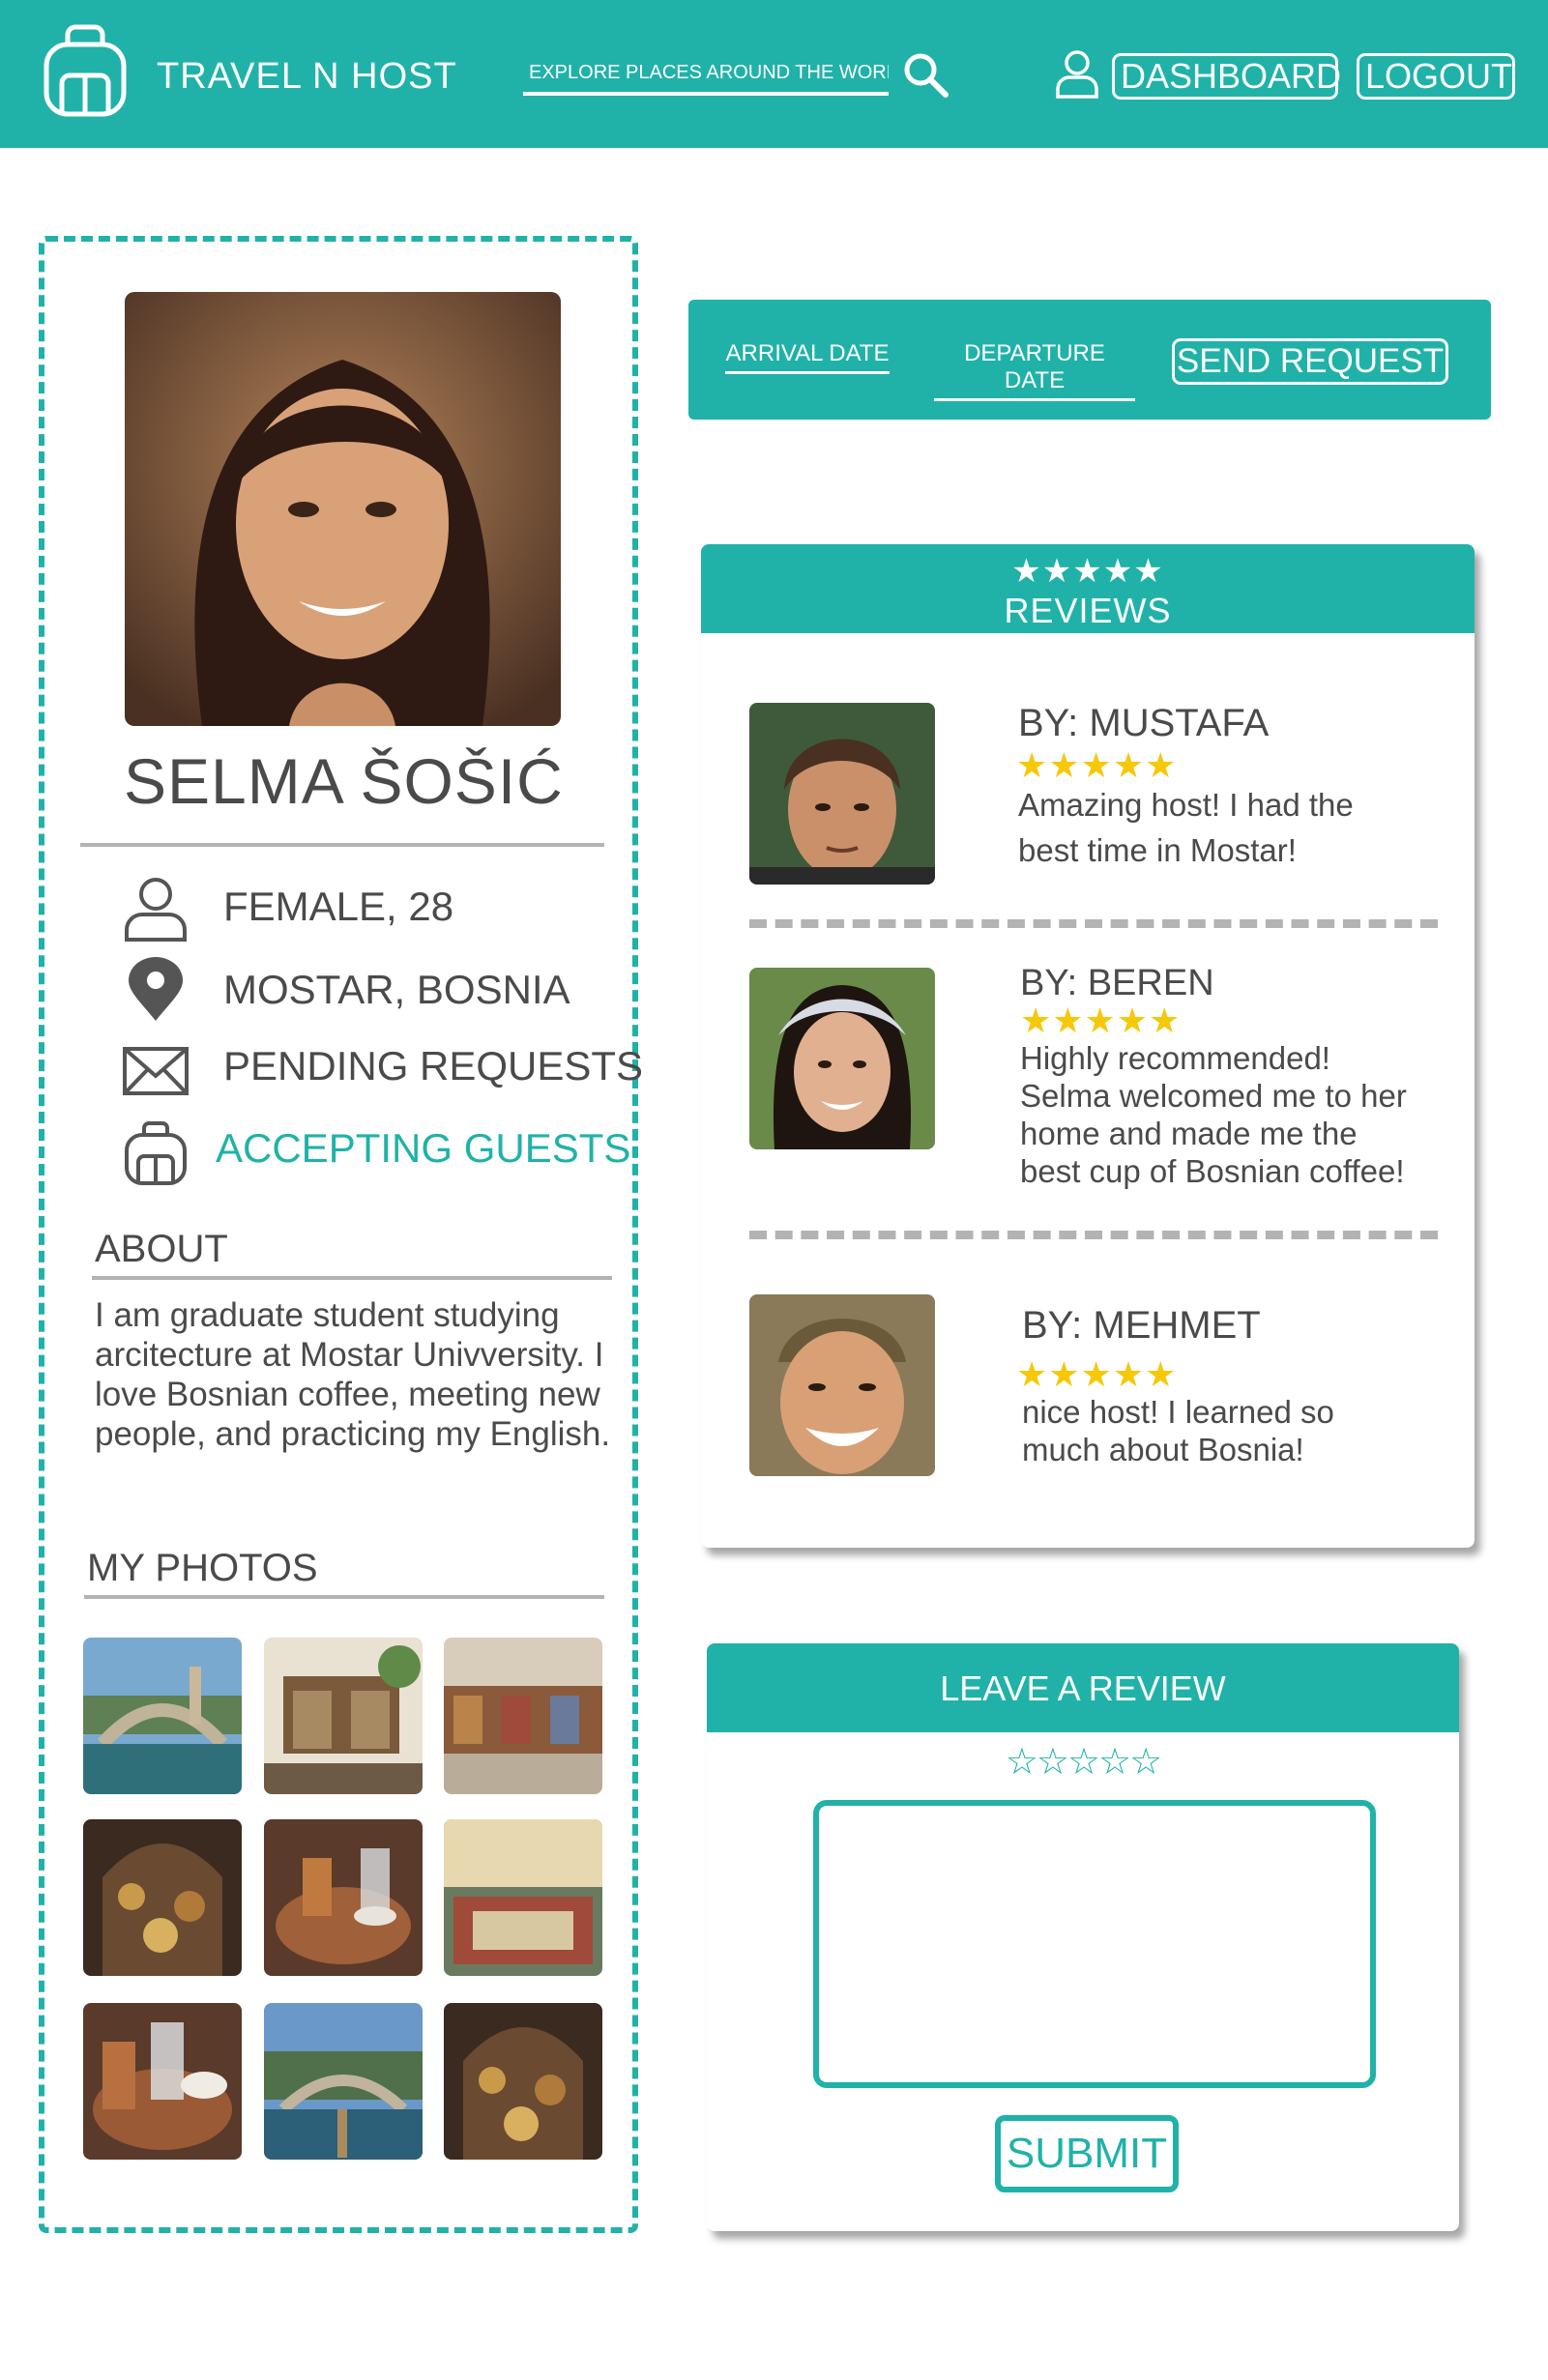  Describe the element at coordinates (1087, 571) in the screenshot. I see `overall-rating-stars: ★★★★★` at that location.